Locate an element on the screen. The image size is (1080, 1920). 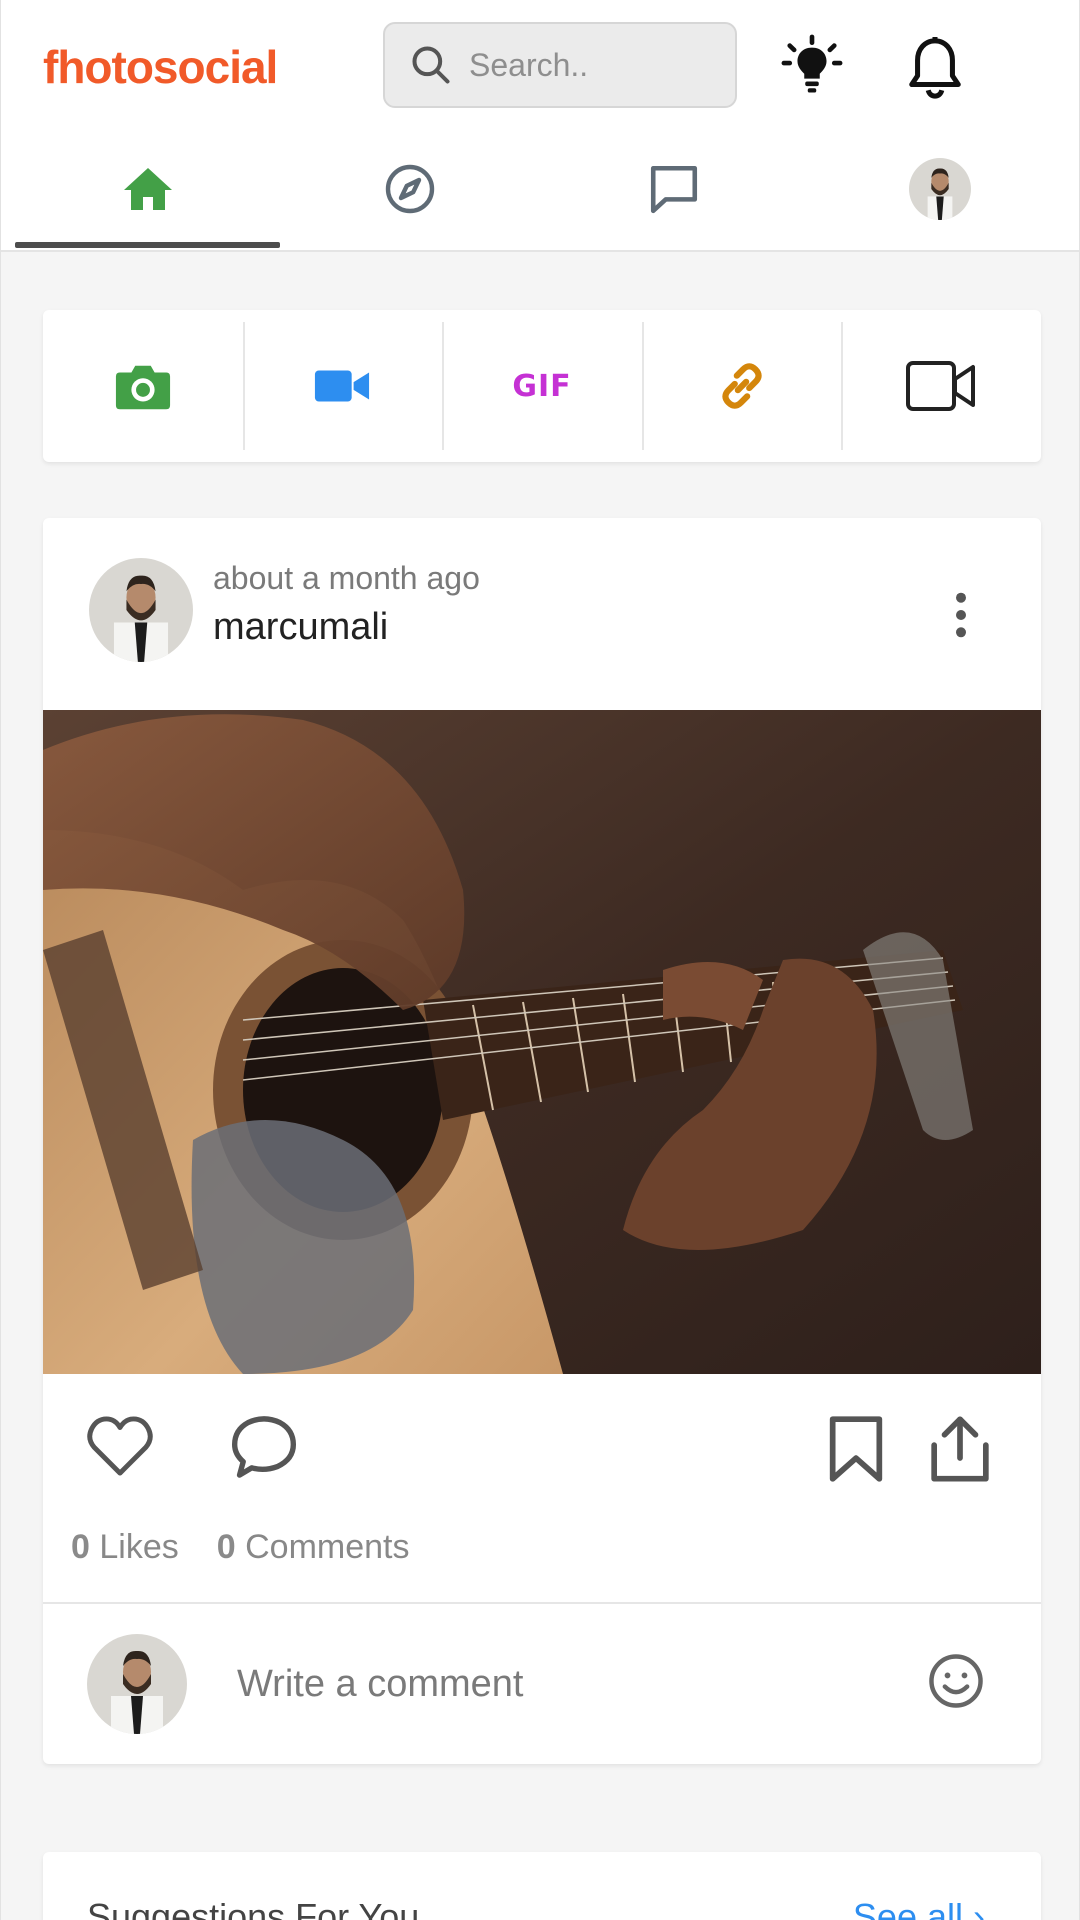
divider is located at coordinates (542, 1603).